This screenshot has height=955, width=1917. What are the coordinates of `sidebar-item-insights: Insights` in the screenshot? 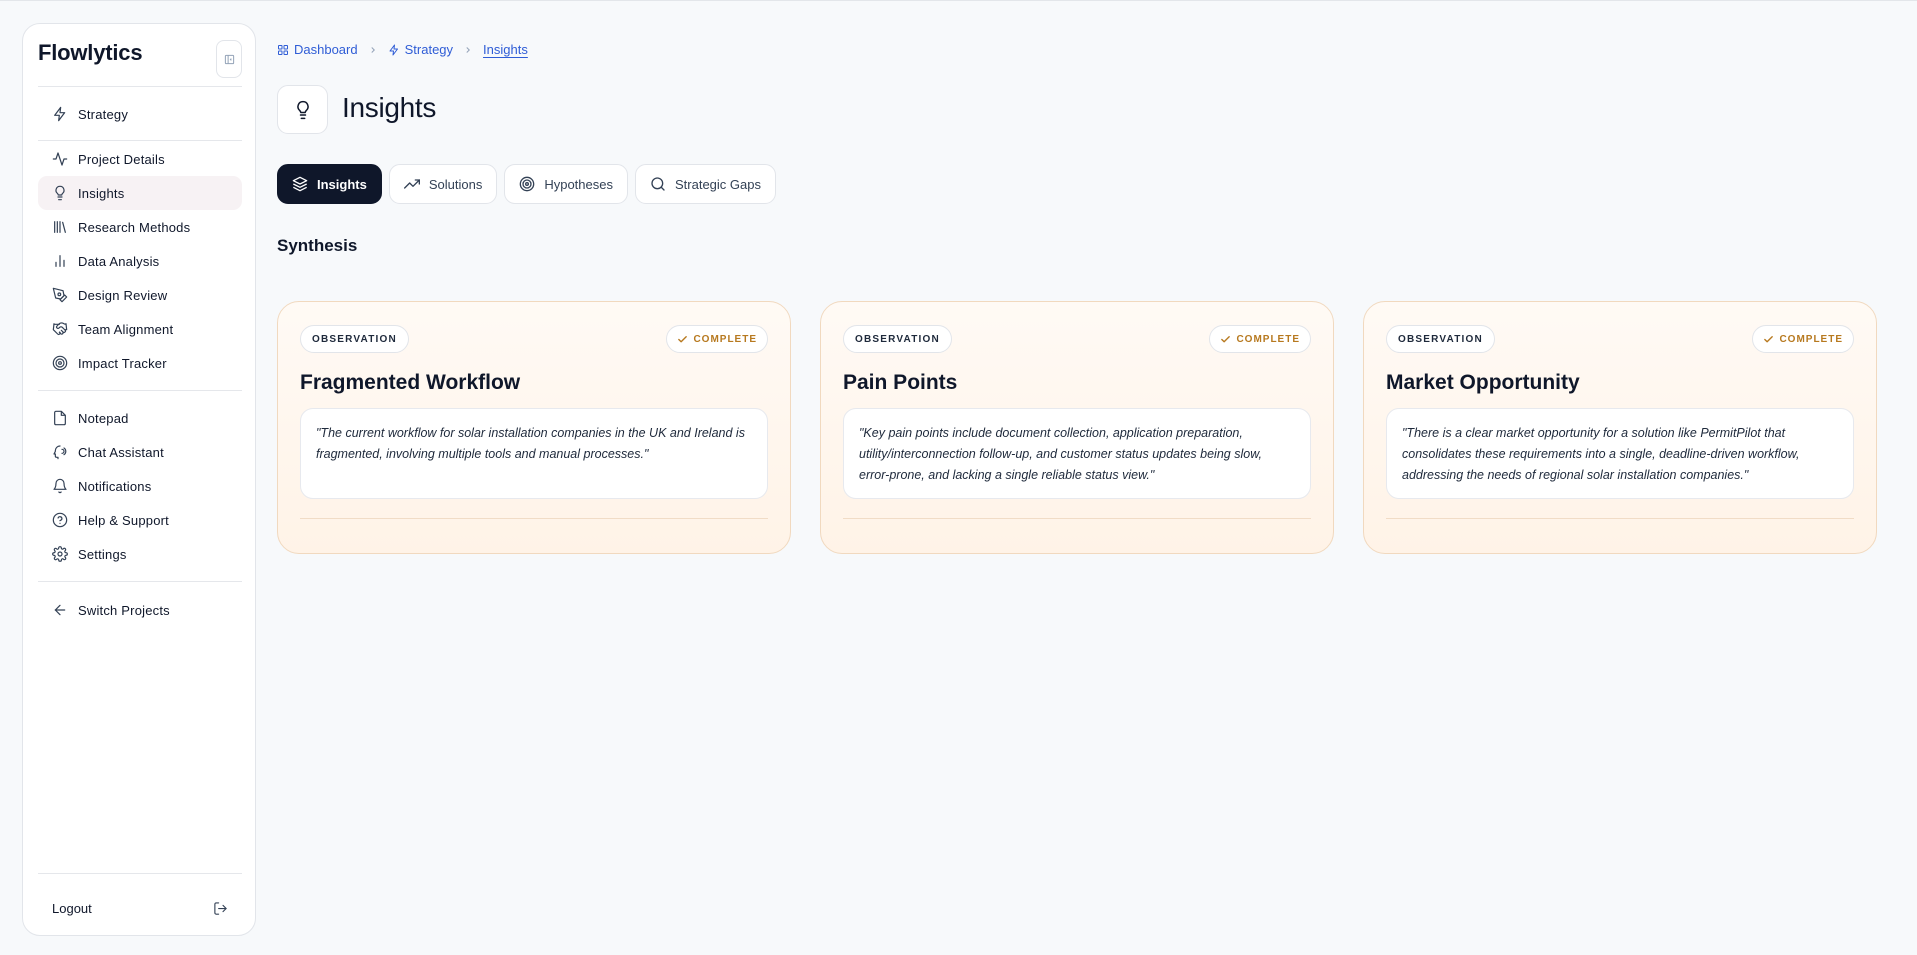 It's located at (140, 193).